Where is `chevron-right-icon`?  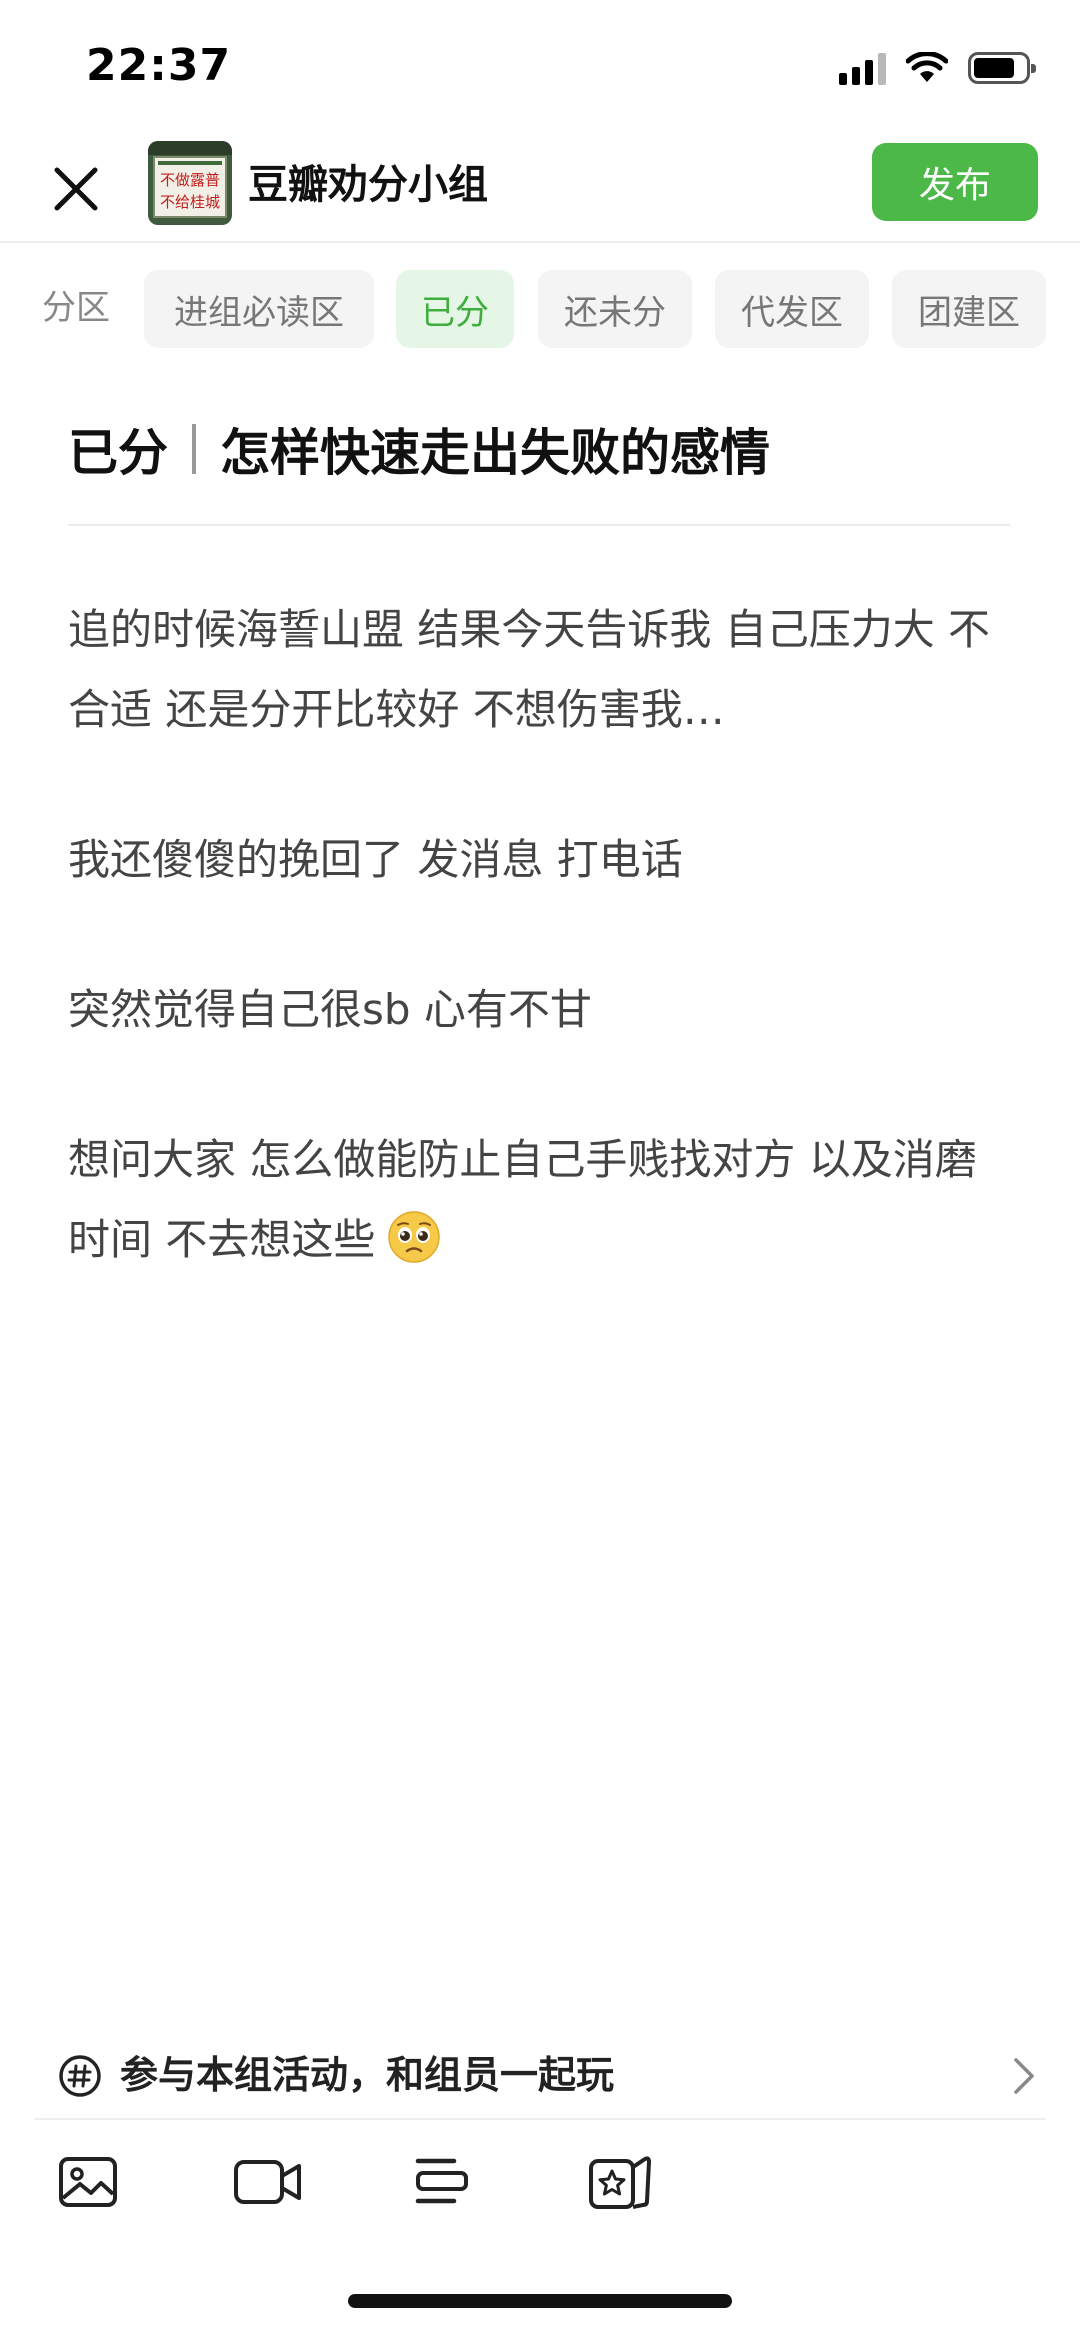
chevron-right-icon is located at coordinates (1024, 2076).